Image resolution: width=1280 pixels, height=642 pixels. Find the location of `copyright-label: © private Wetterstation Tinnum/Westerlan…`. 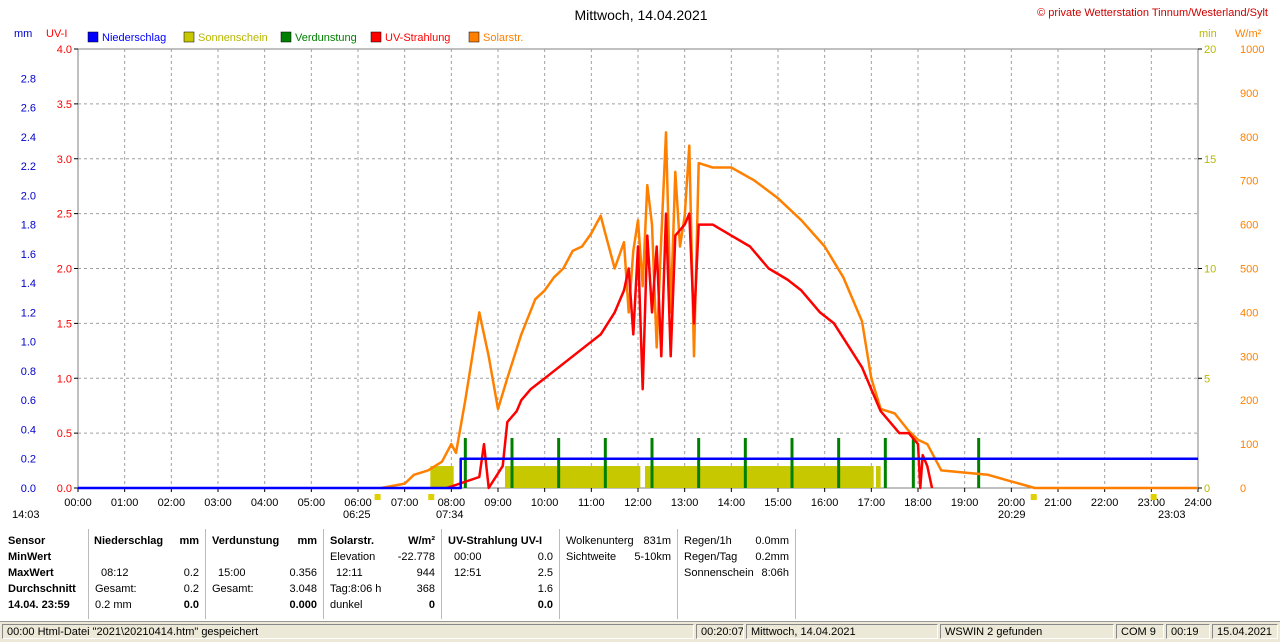

copyright-label: © private Wetterstation Tinnum/Westerlan… is located at coordinates (1152, 13).